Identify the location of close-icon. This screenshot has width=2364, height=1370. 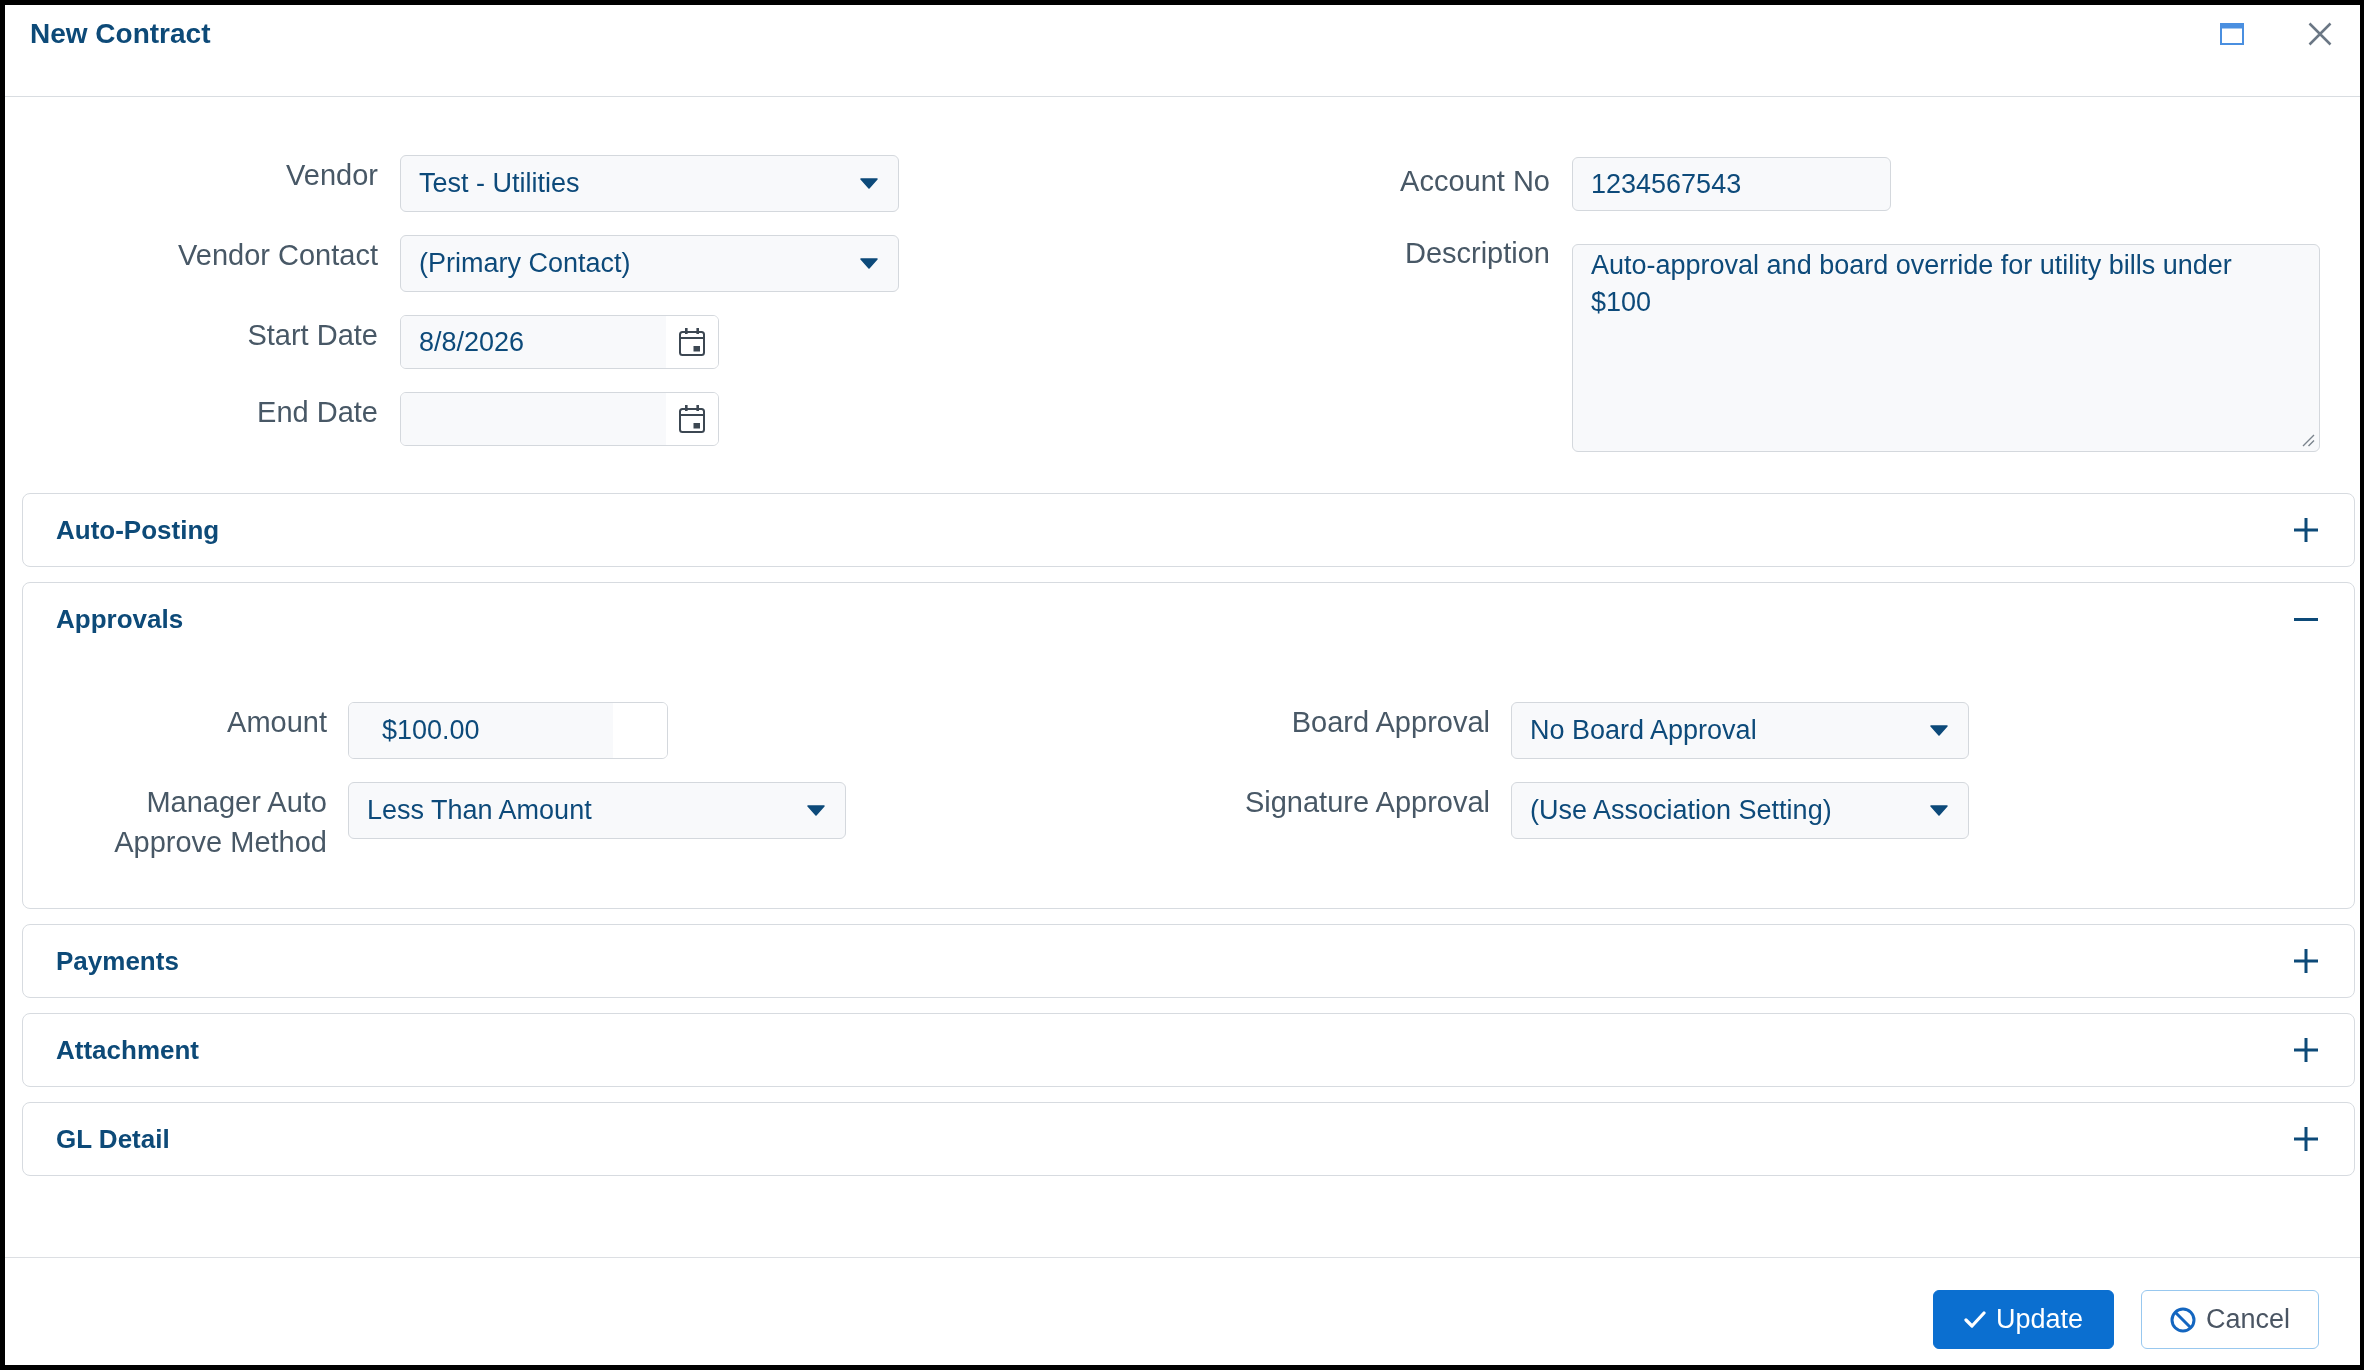
(2320, 34).